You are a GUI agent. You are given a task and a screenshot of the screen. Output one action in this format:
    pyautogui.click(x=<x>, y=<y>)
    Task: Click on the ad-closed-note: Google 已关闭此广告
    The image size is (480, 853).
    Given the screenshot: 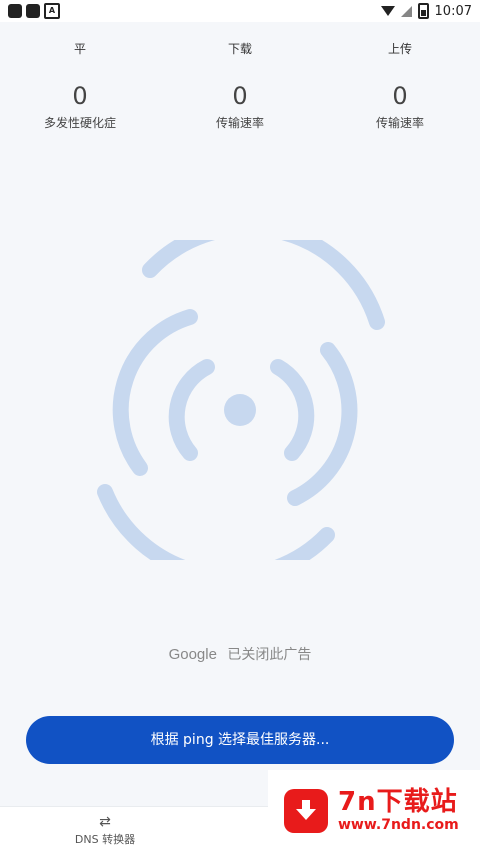 What is the action you would take?
    pyautogui.click(x=240, y=654)
    